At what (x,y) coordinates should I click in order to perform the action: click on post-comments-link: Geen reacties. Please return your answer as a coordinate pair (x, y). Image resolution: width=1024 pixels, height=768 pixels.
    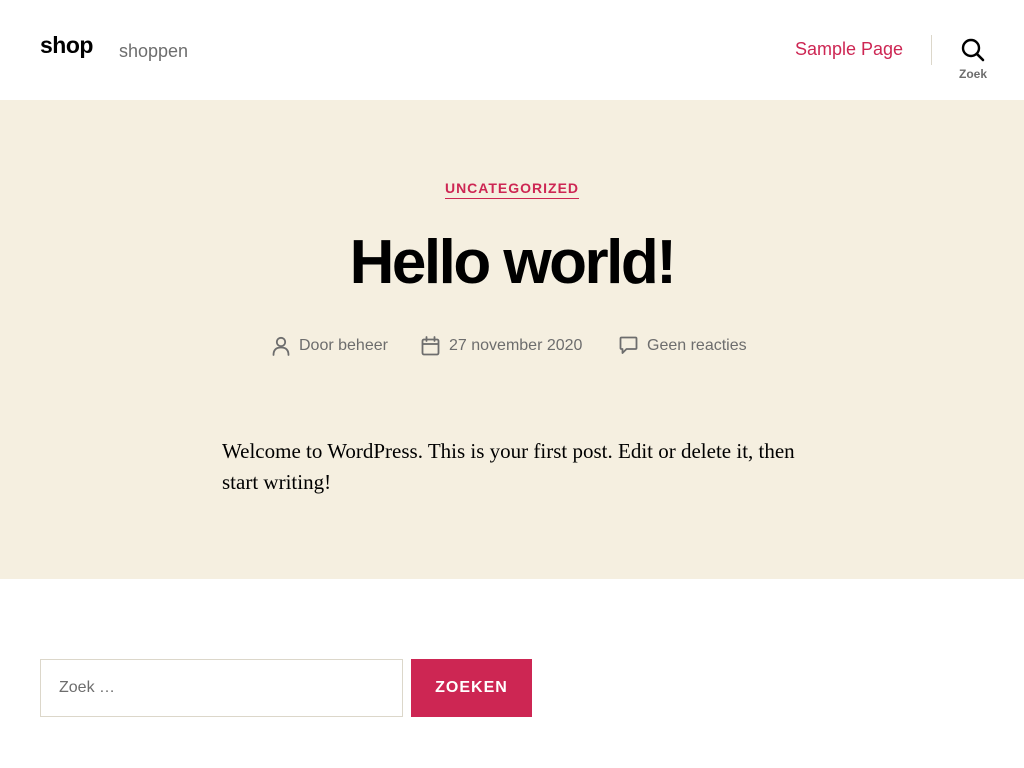
    Looking at the image, I should click on (697, 345).